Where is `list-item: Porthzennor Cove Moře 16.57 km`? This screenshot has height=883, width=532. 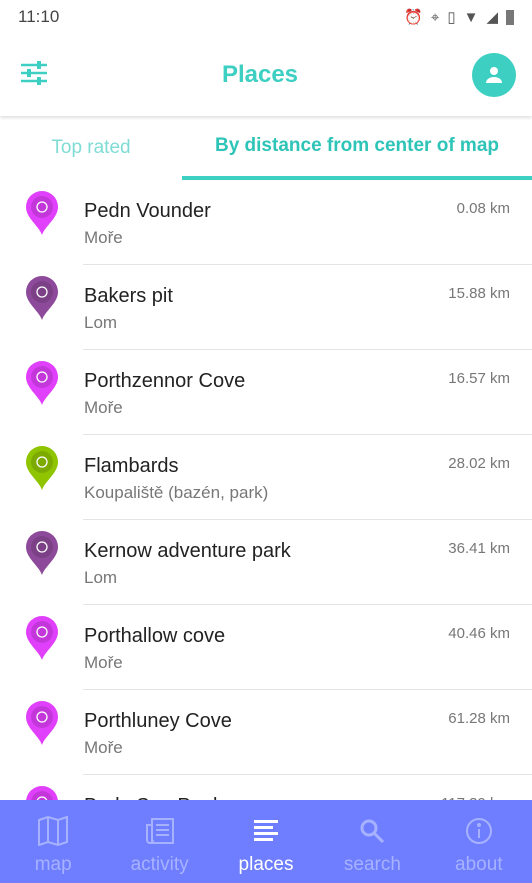
list-item: Porthzennor Cove Moře 16.57 km is located at coordinates (266, 392).